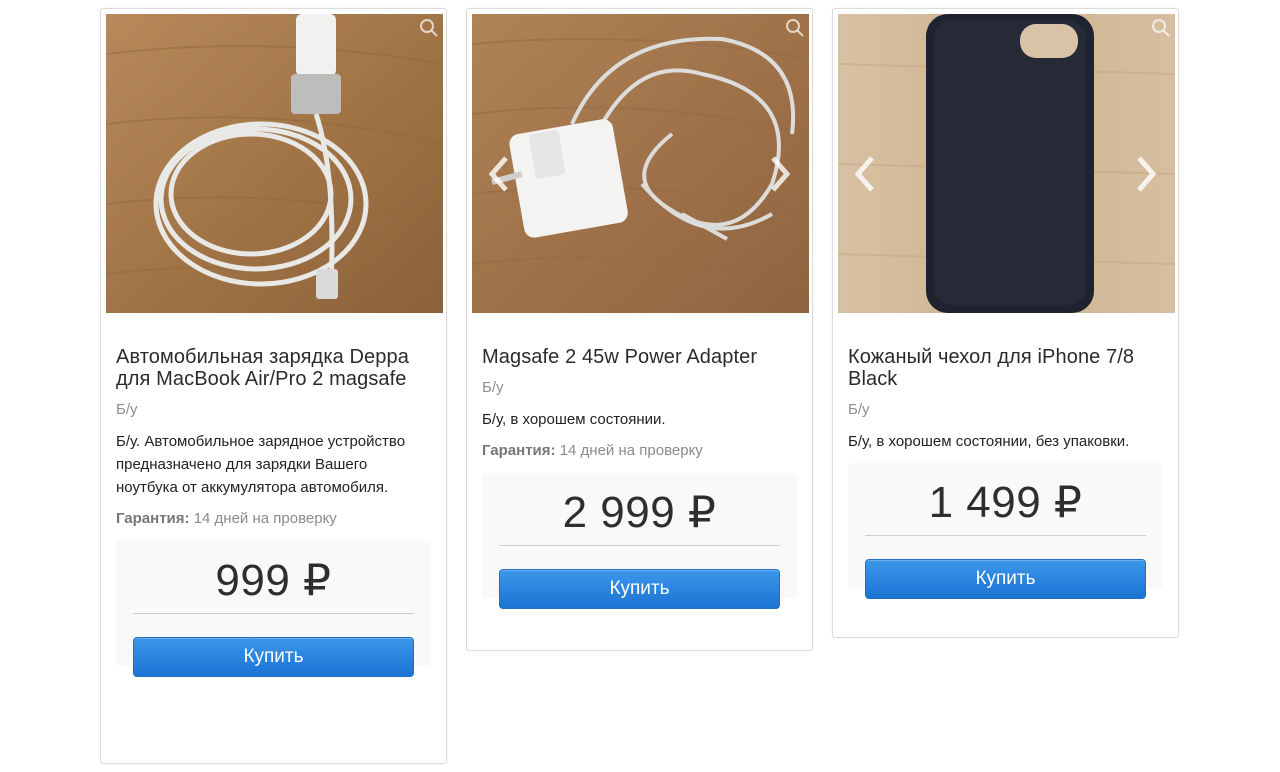 The image size is (1280, 772). I want to click on buy-box: 1 499 ₽ Купить, so click(1005, 531).